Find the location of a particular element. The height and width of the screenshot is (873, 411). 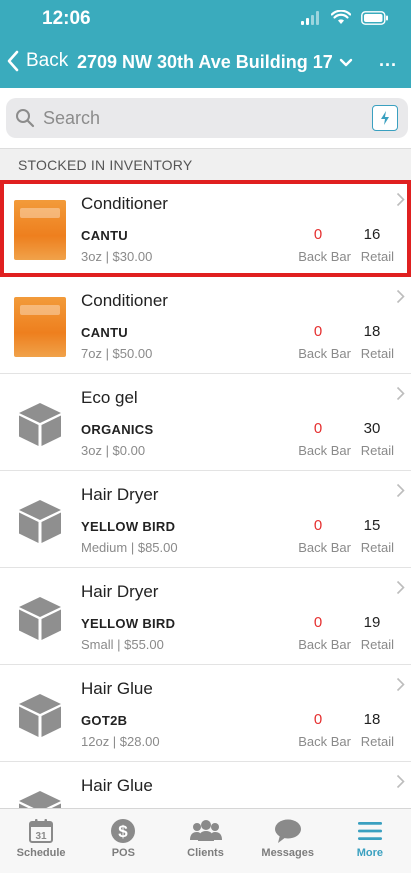

cellular-signal-icon is located at coordinates (310, 17).